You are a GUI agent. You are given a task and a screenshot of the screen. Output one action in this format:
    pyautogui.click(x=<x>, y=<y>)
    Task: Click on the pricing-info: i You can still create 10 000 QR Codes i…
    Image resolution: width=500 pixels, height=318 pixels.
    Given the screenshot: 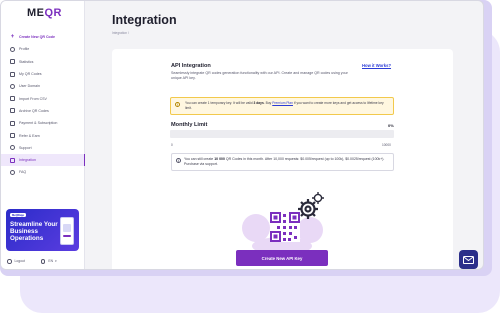 What is the action you would take?
    pyautogui.click(x=282, y=162)
    